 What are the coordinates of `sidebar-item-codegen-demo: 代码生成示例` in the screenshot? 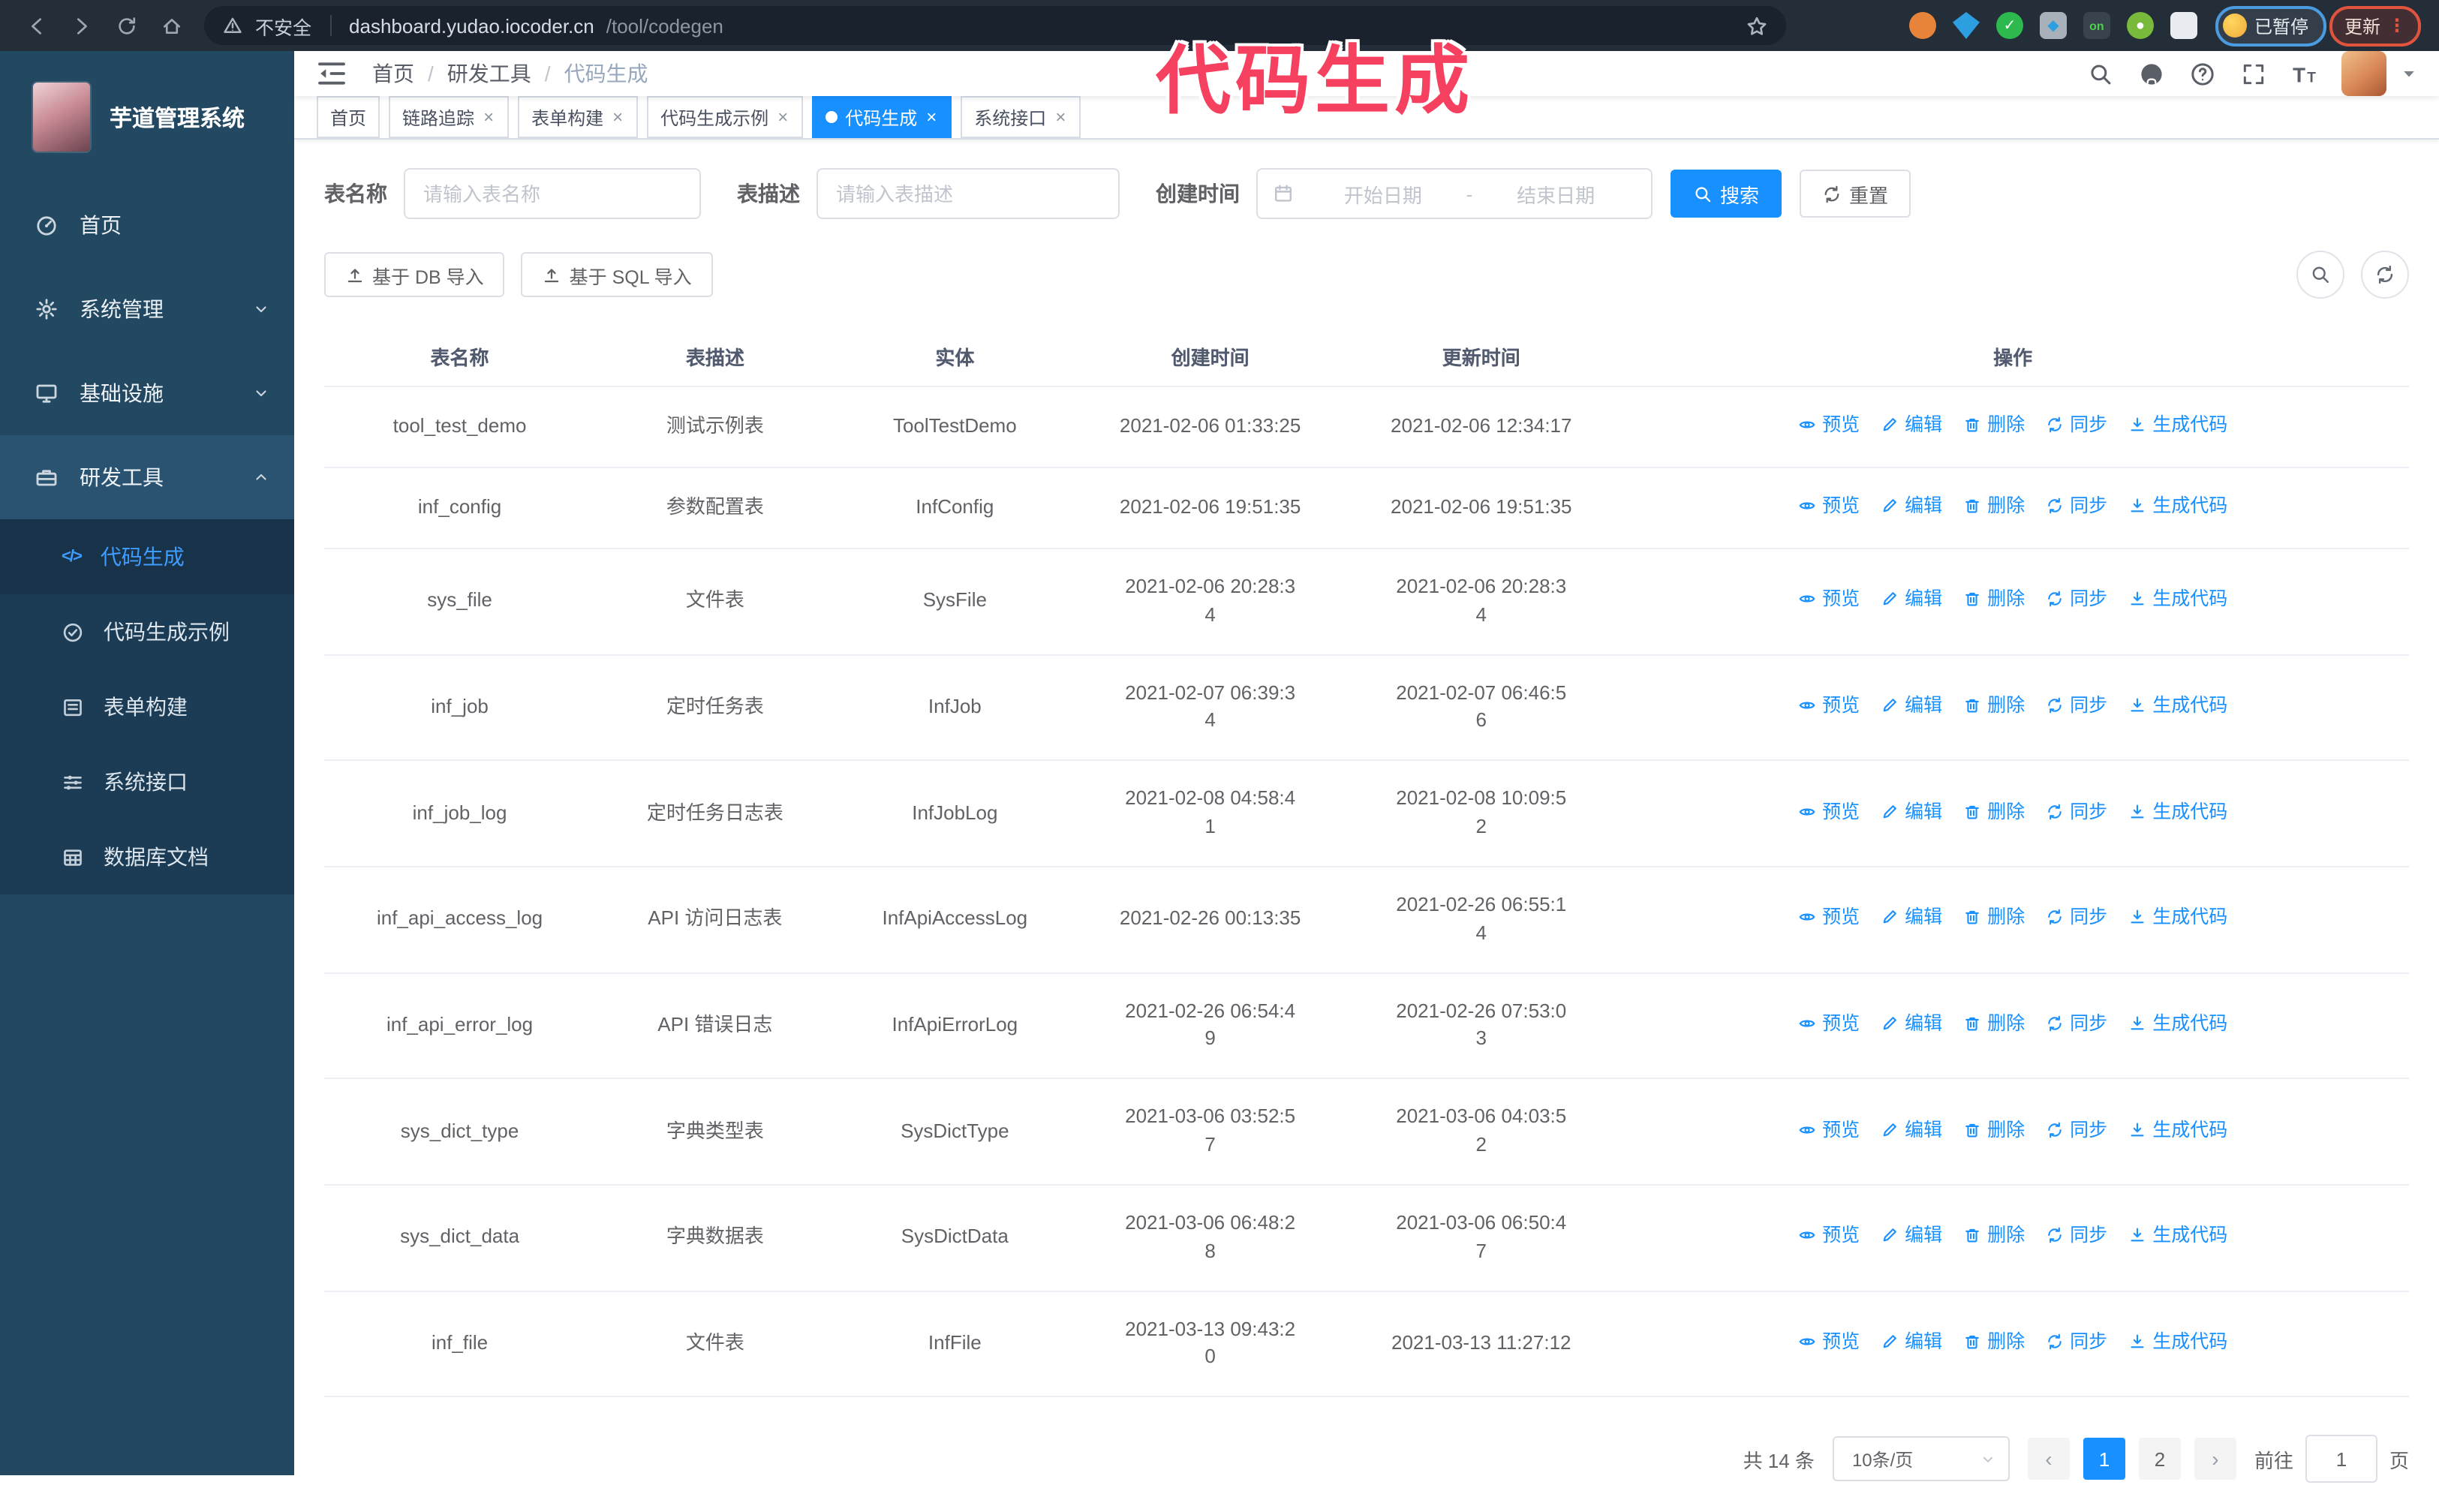 It's located at (147, 631).